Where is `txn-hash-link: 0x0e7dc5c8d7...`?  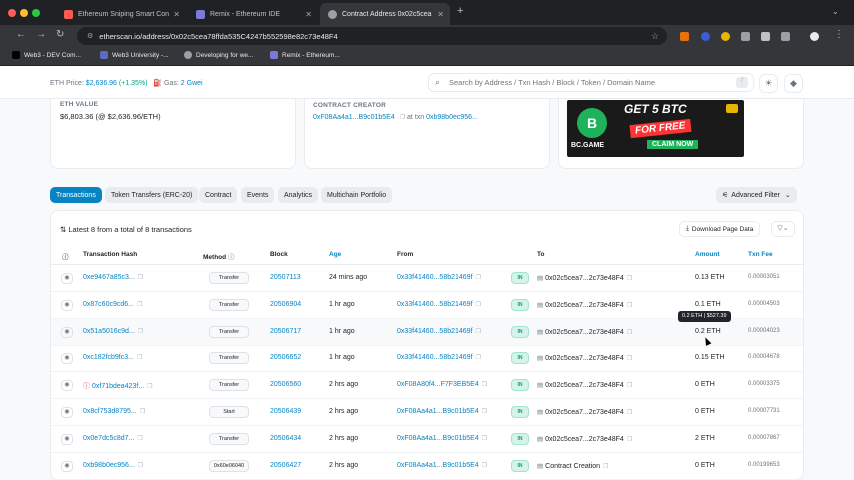
txn-hash-link: 0x0e7dc5c8d7... is located at coordinates (108, 438).